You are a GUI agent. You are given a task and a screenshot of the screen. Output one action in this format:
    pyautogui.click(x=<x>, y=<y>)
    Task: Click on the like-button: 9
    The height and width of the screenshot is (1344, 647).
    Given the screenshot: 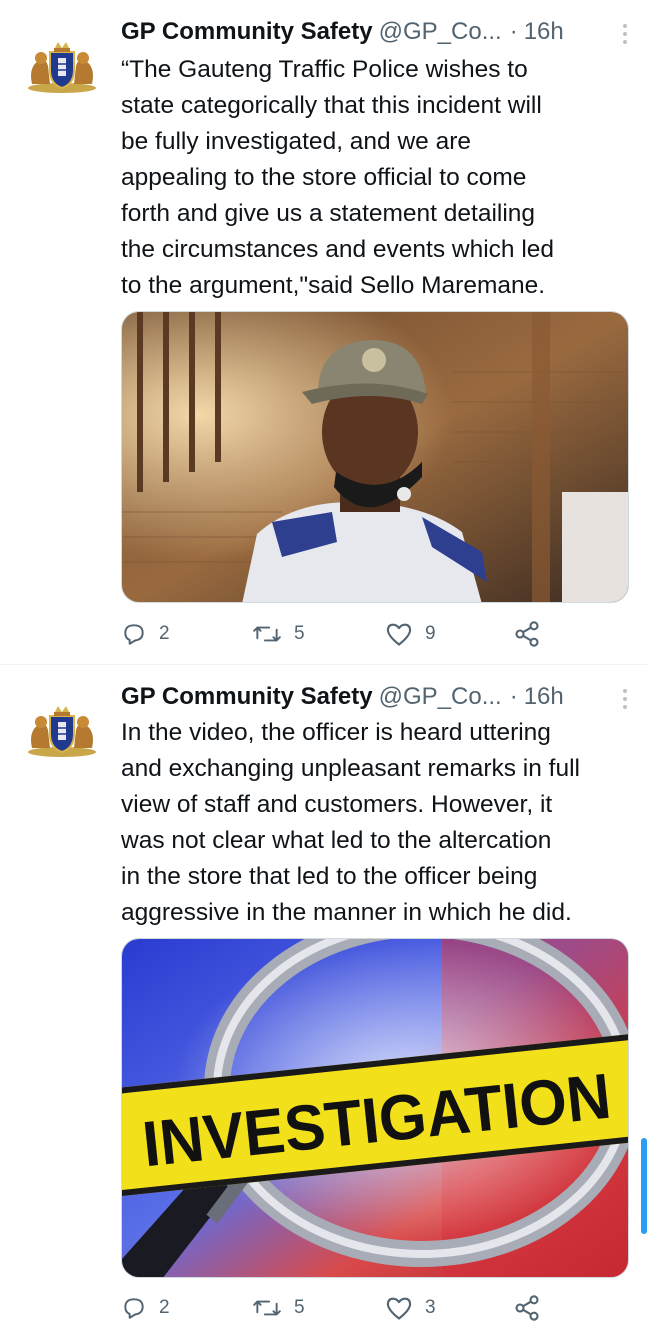 What is the action you would take?
    pyautogui.click(x=410, y=634)
    